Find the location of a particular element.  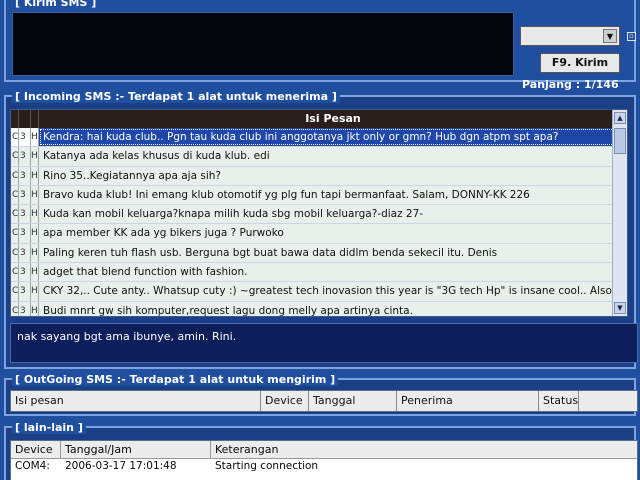

scroll-down-icon: ▼ is located at coordinates (620, 308).